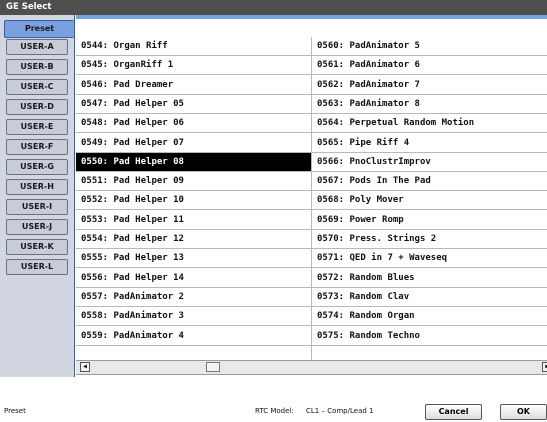 The height and width of the screenshot is (422, 547). I want to click on list-item: 0545: OrganRiff 1, so click(193, 66).